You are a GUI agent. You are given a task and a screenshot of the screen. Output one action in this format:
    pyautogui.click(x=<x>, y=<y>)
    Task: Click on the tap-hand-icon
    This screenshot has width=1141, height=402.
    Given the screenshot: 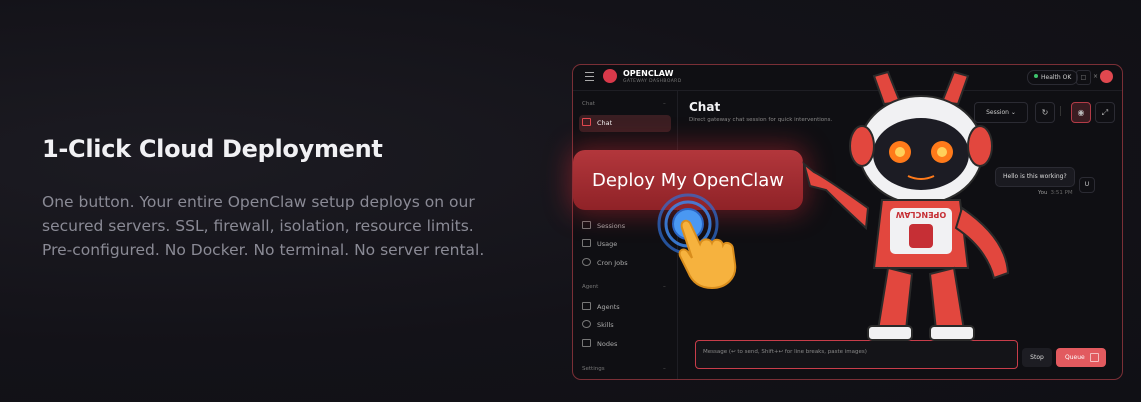 What is the action you would take?
    pyautogui.click(x=697, y=241)
    